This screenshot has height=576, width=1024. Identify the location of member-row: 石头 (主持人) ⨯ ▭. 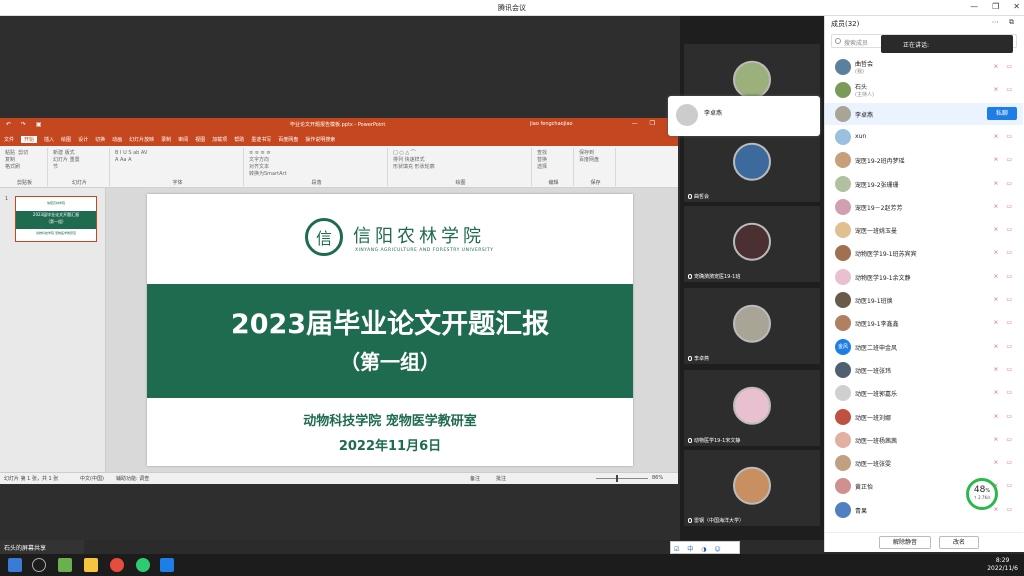
(924, 90).